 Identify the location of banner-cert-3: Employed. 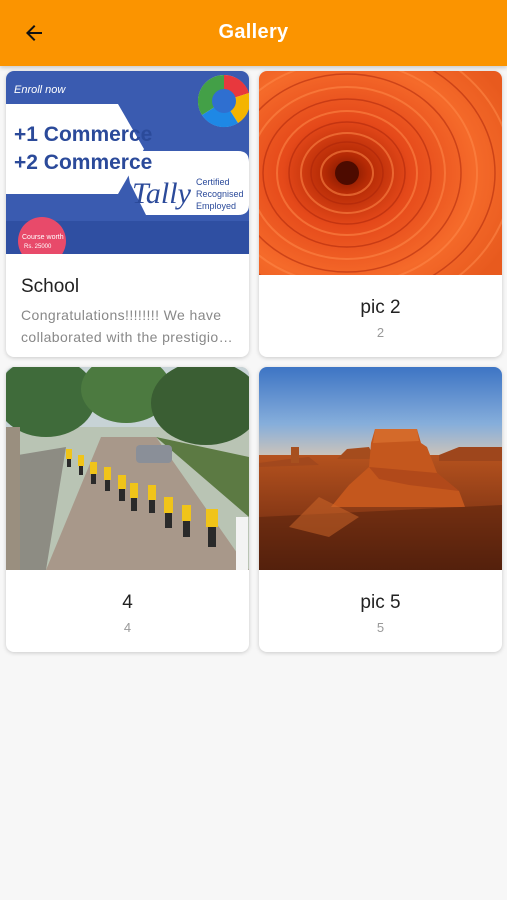
(216, 206).